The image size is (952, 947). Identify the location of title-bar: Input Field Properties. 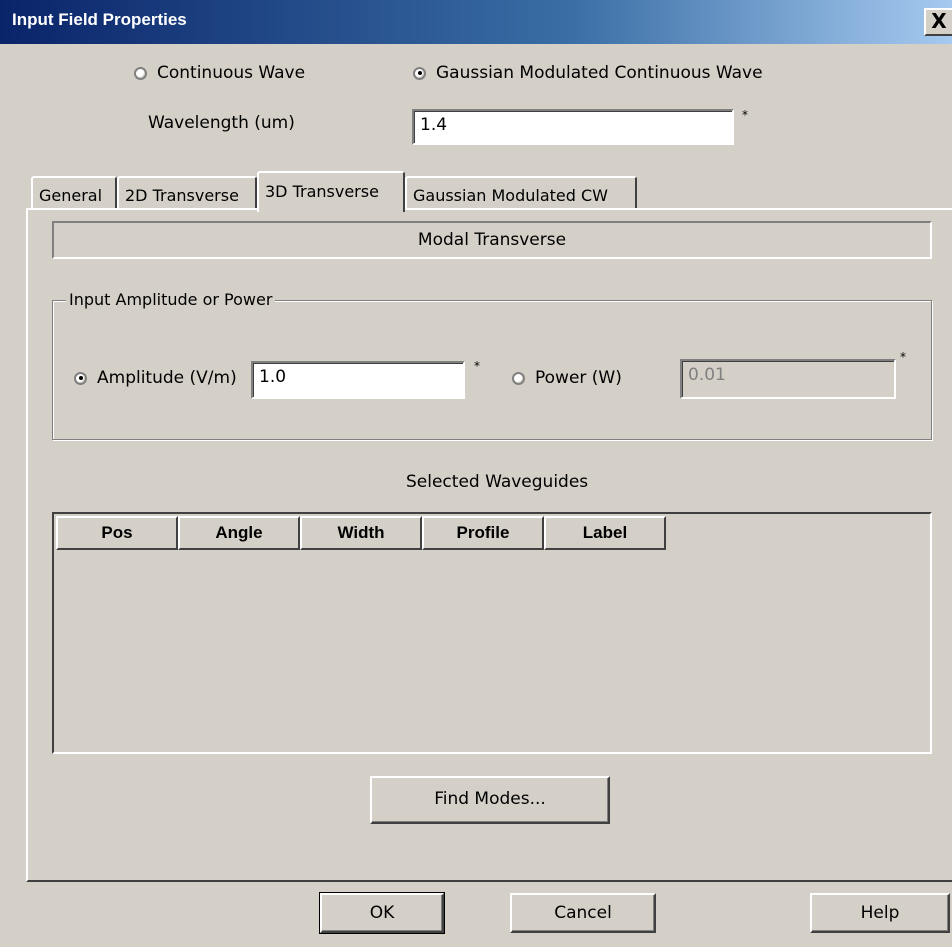
(476, 22).